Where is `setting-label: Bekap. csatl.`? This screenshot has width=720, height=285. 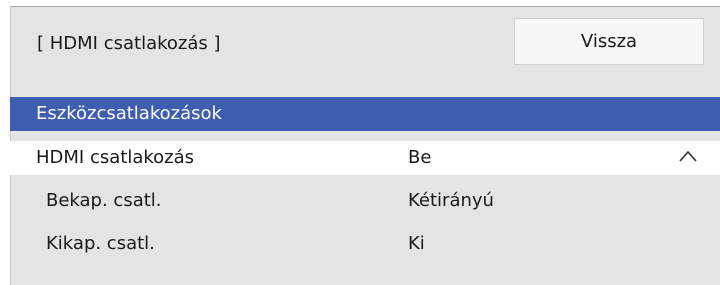 setting-label: Bekap. csatl. is located at coordinates (104, 200).